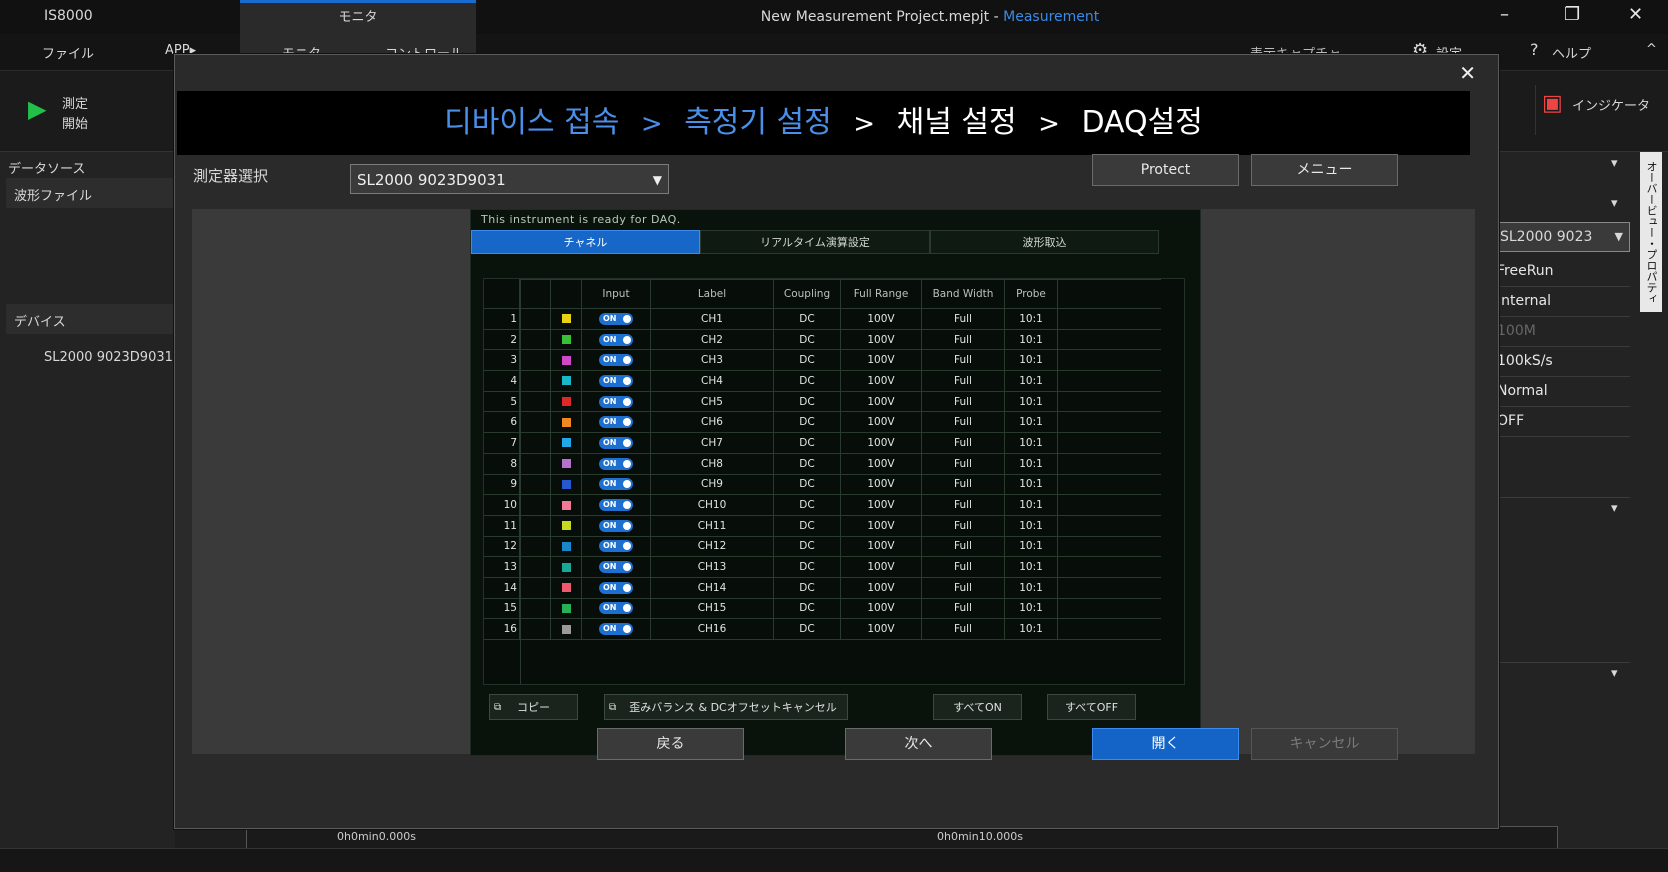  Describe the element at coordinates (712, 546) in the screenshot. I see `channel-label: CH12` at that location.